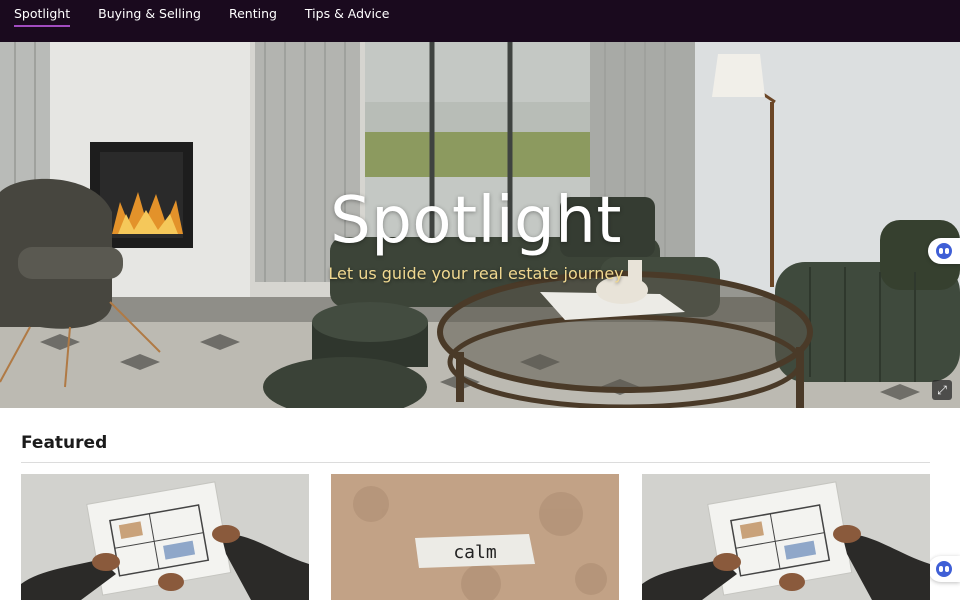 The height and width of the screenshot is (600, 960). What do you see at coordinates (942, 390) in the screenshot?
I see `expand-icon: ⤢` at bounding box center [942, 390].